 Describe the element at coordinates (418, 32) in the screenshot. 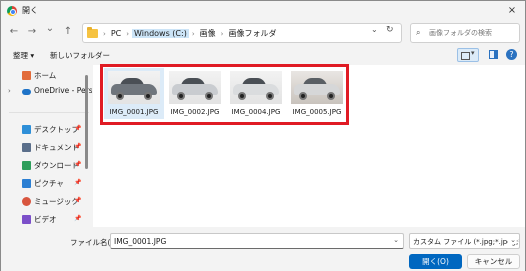

I see `search-icon: ⌕` at that location.